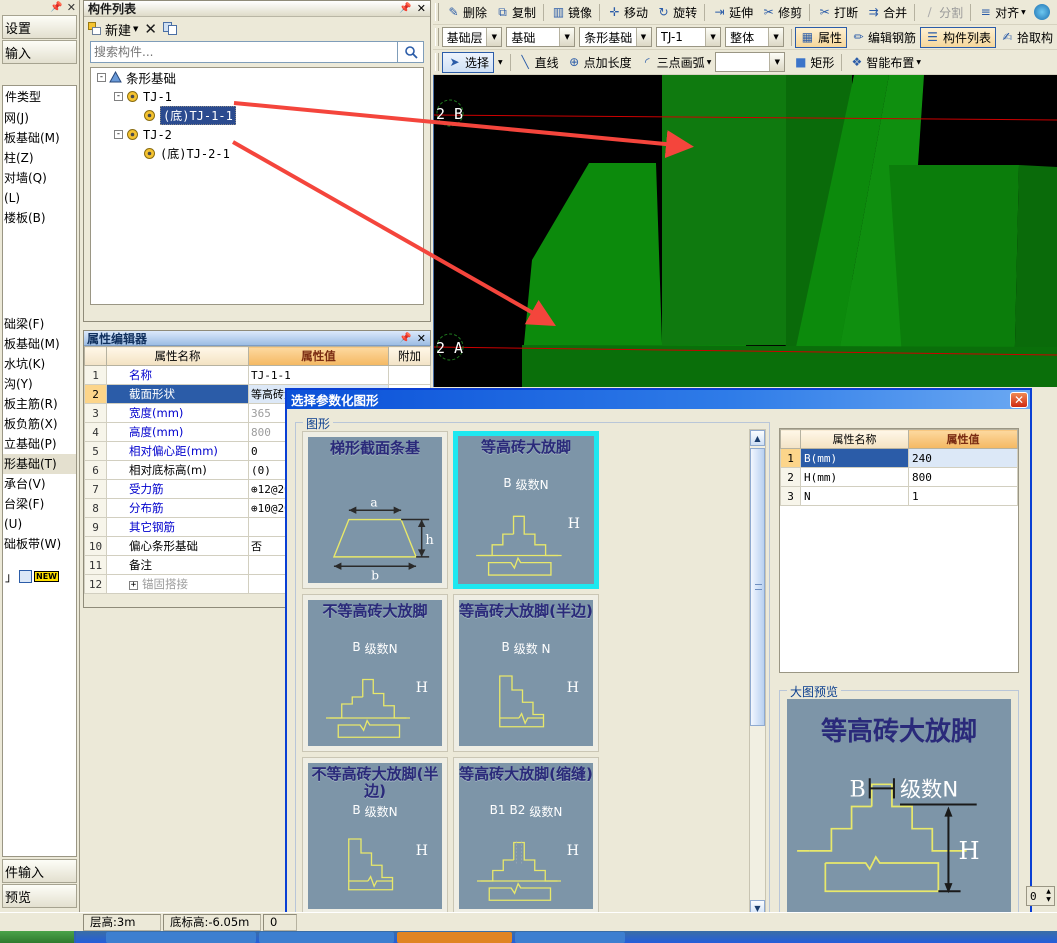 Image resolution: width=1057 pixels, height=943 pixels. I want to click on sidebar-item-selected: 形基础(T), so click(39, 464).